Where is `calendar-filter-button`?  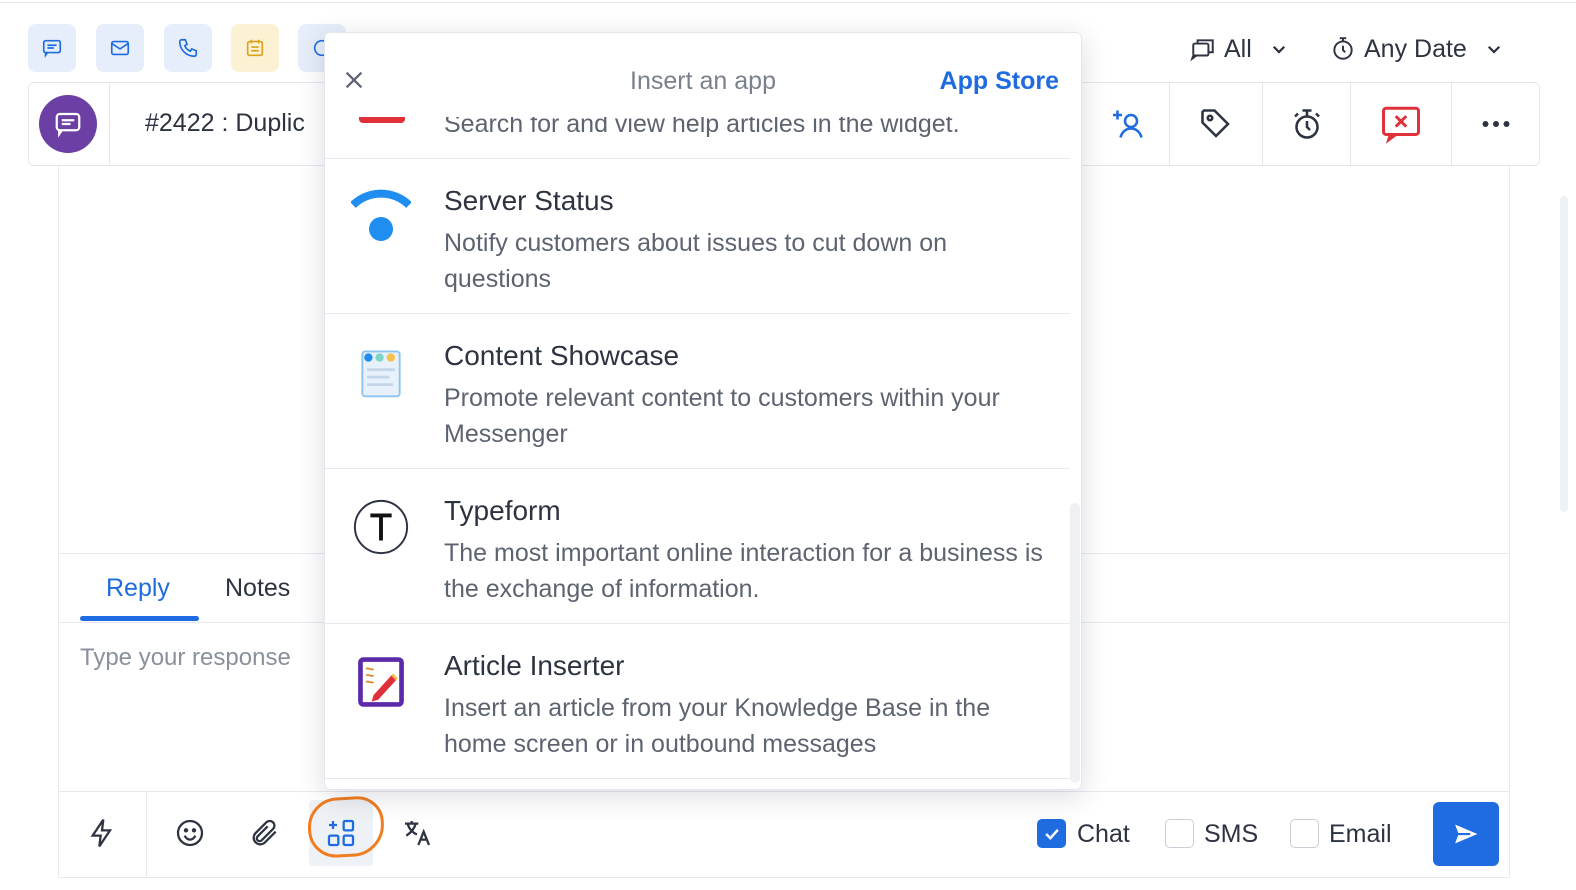
calendar-filter-button is located at coordinates (255, 48).